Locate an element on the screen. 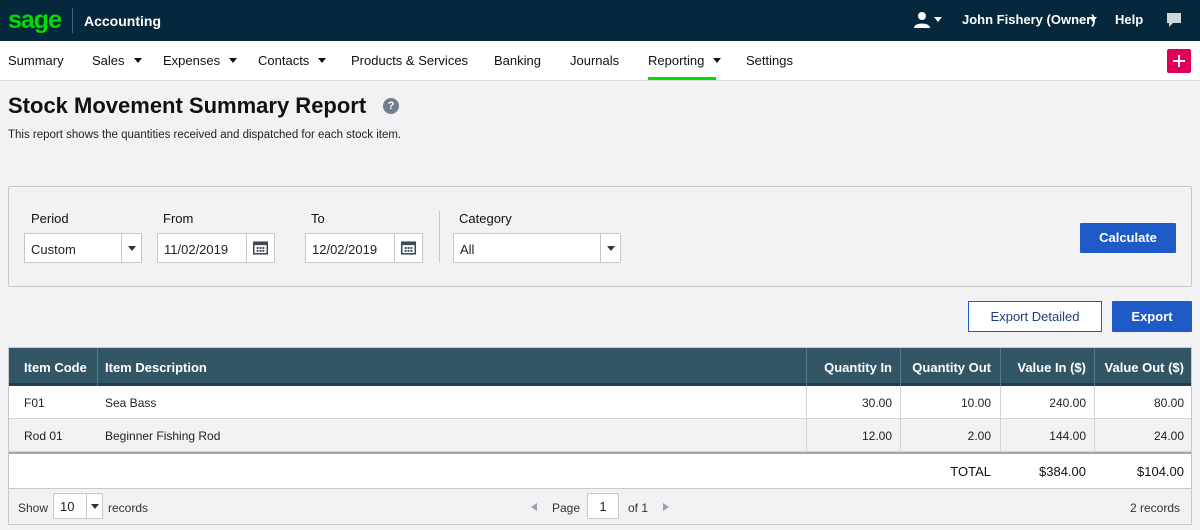  nav-item-expenses: Expenses is located at coordinates (200, 60).